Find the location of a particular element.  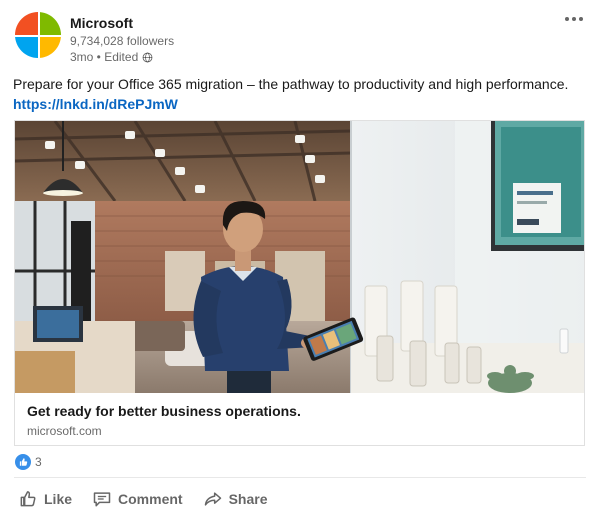

company-name: Microsoft is located at coordinates (122, 23).